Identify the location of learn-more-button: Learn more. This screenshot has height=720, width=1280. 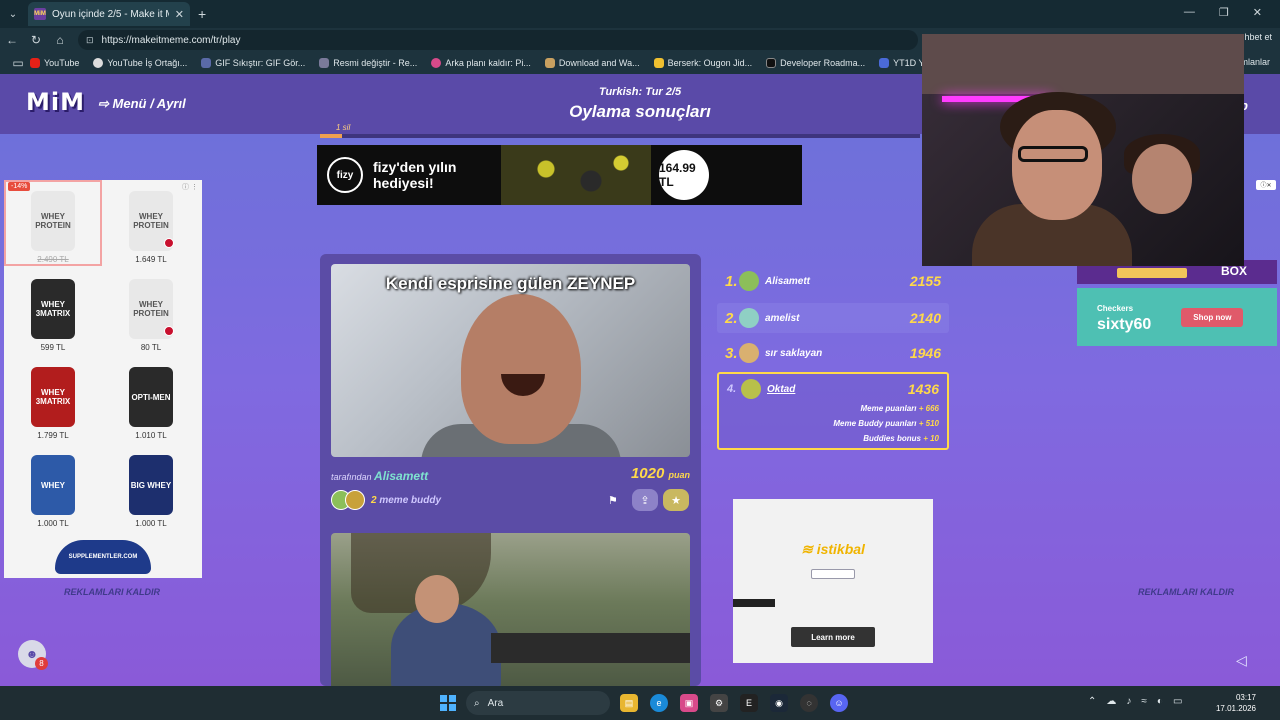
(833, 637).